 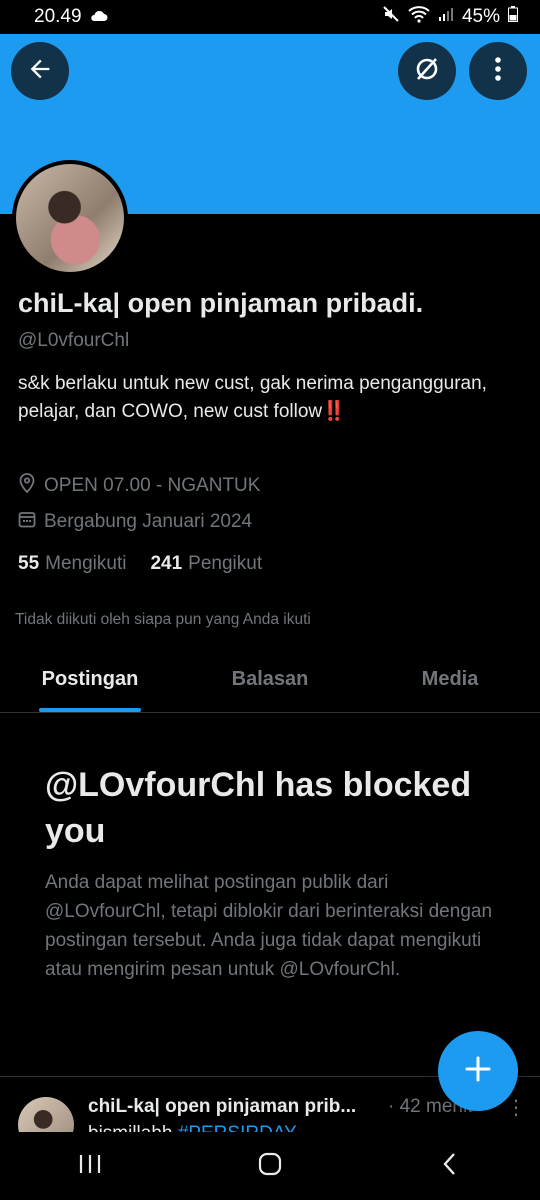 I want to click on plus-icon, so click(x=478, y=1071).